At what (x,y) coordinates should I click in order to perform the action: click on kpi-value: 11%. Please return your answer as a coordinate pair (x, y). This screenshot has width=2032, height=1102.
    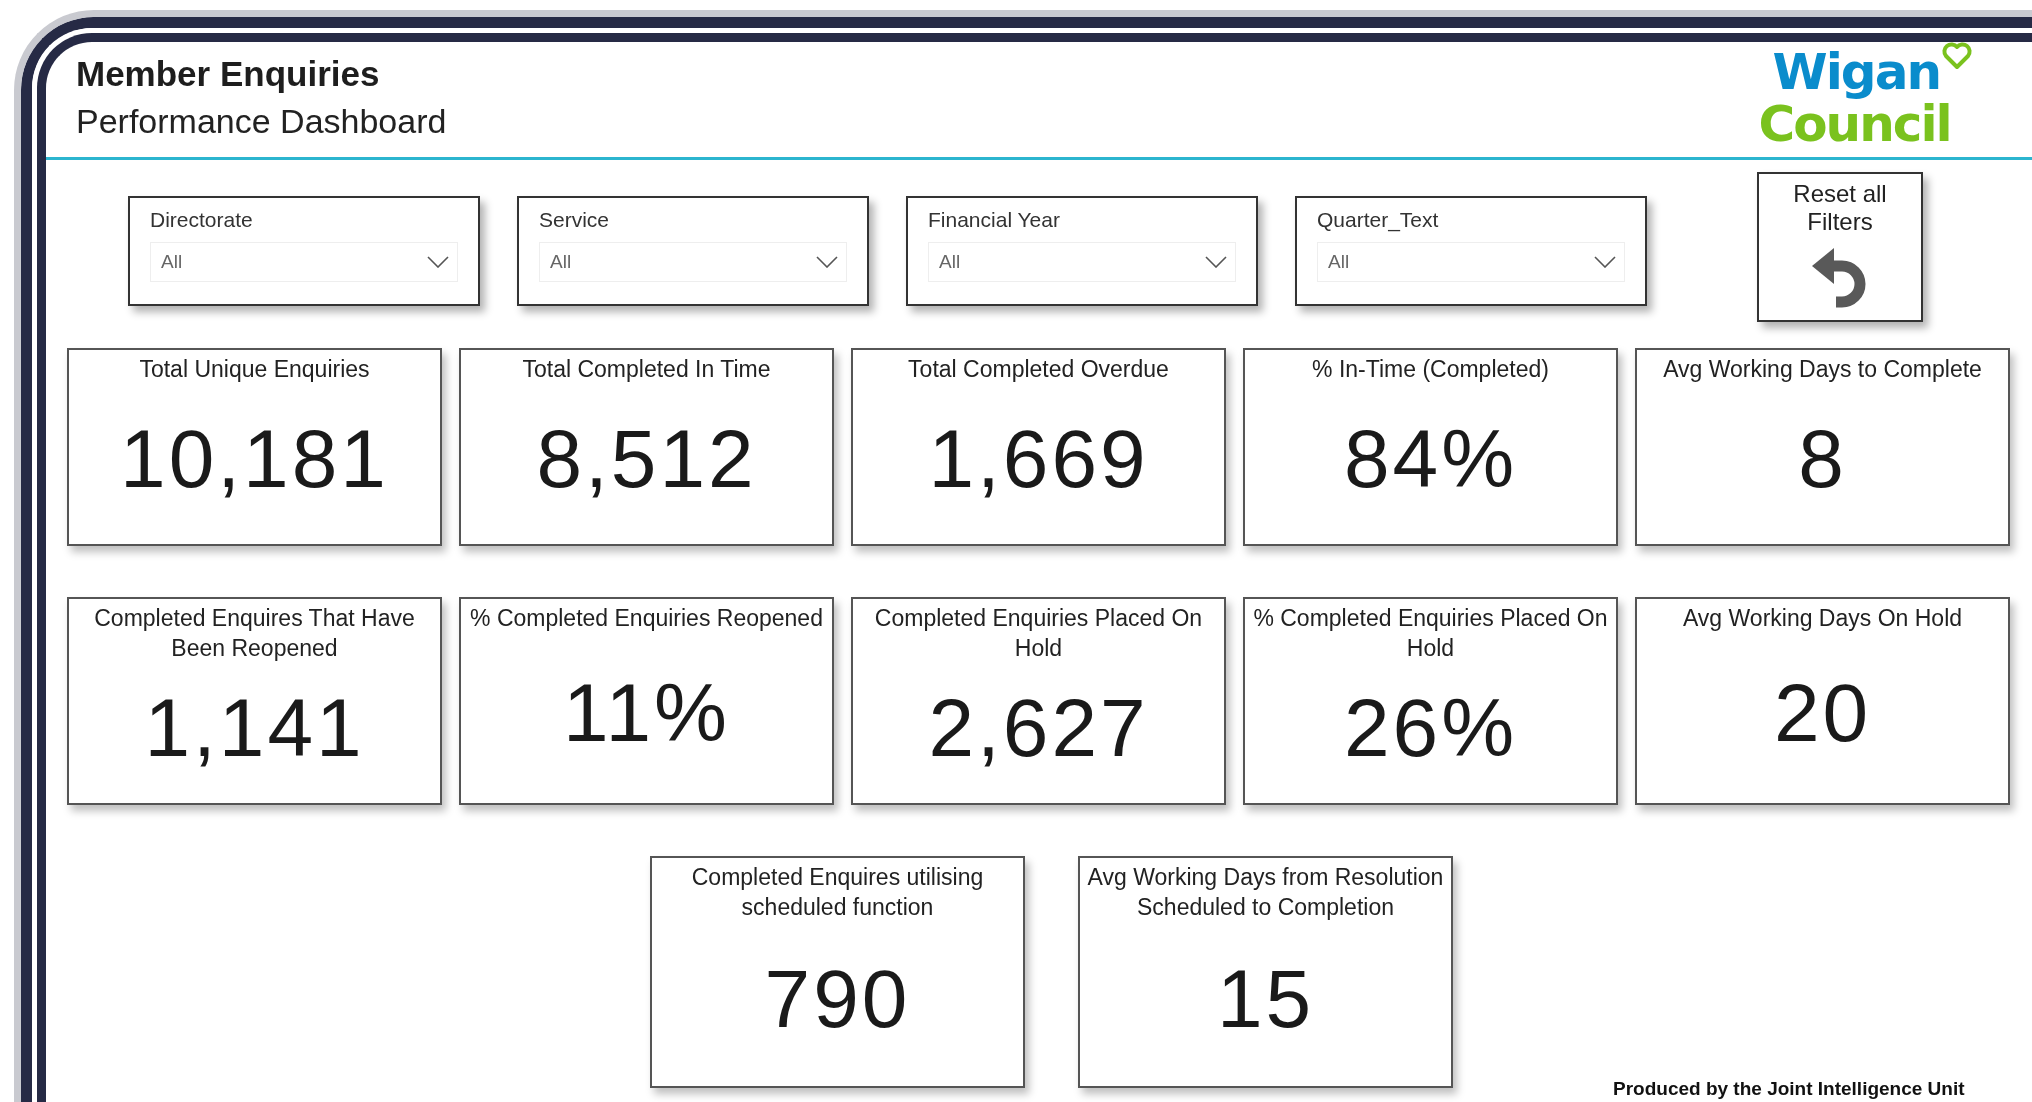
    Looking at the image, I should click on (646, 713).